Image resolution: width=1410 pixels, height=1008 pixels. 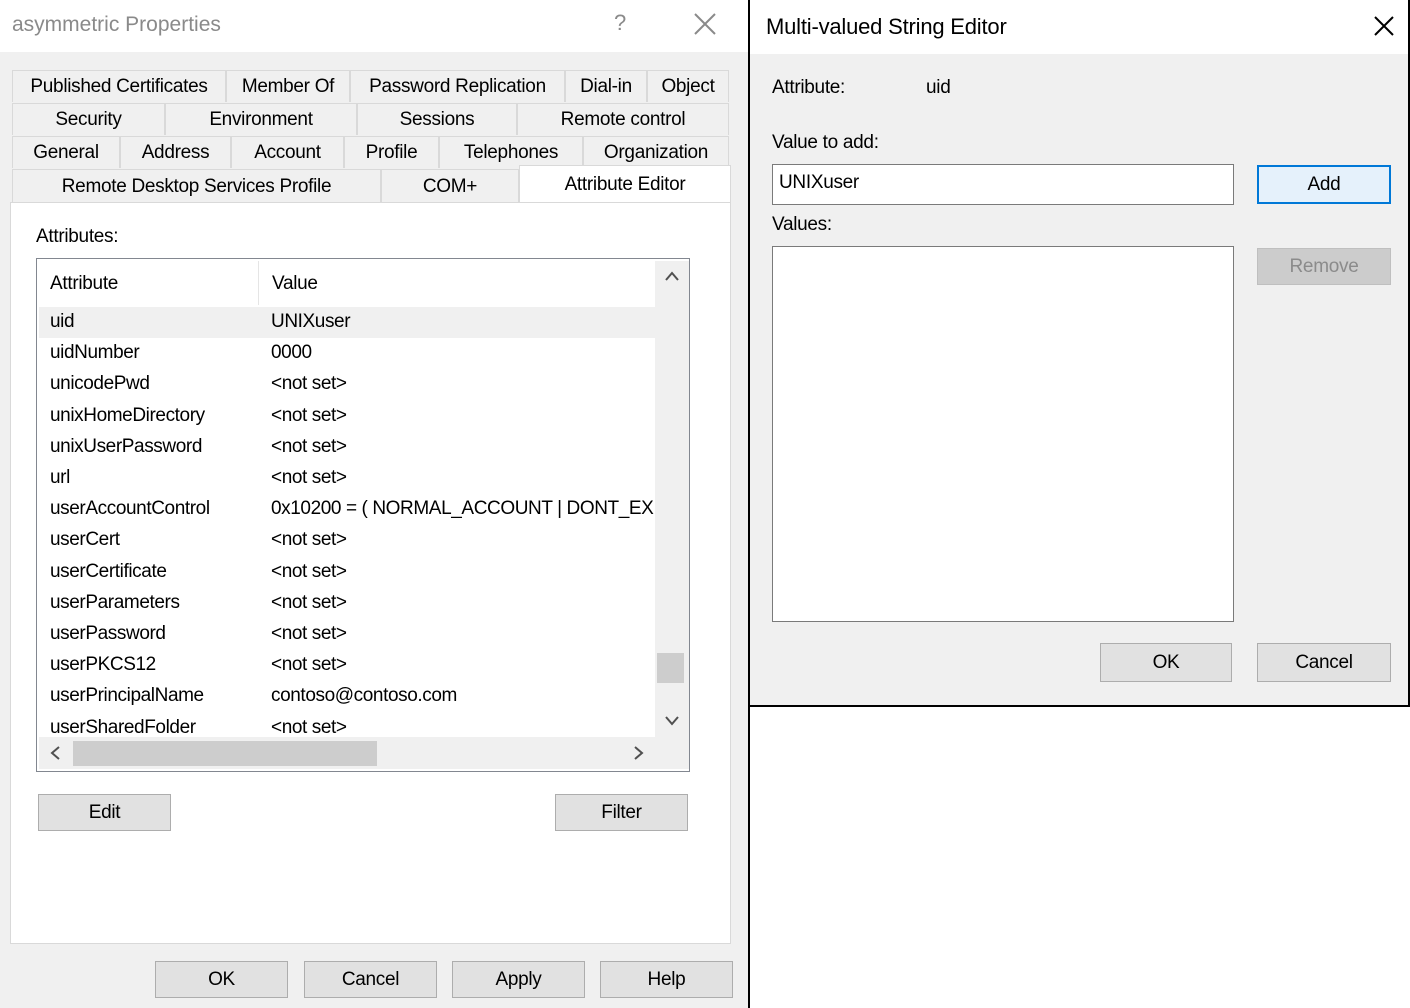 I want to click on attribute-value-cell: contoso@contoso.com, so click(x=364, y=696).